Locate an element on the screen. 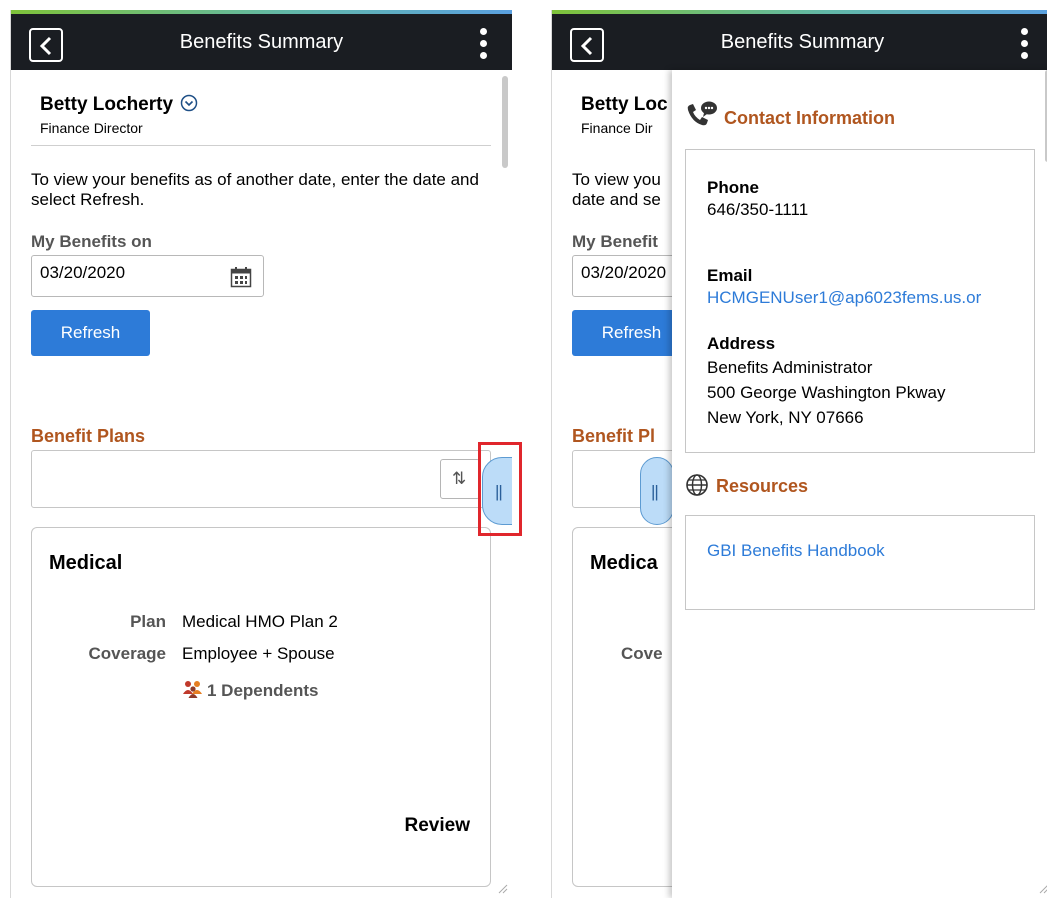  contact-info-heading: Contact Information is located at coordinates (789, 115).